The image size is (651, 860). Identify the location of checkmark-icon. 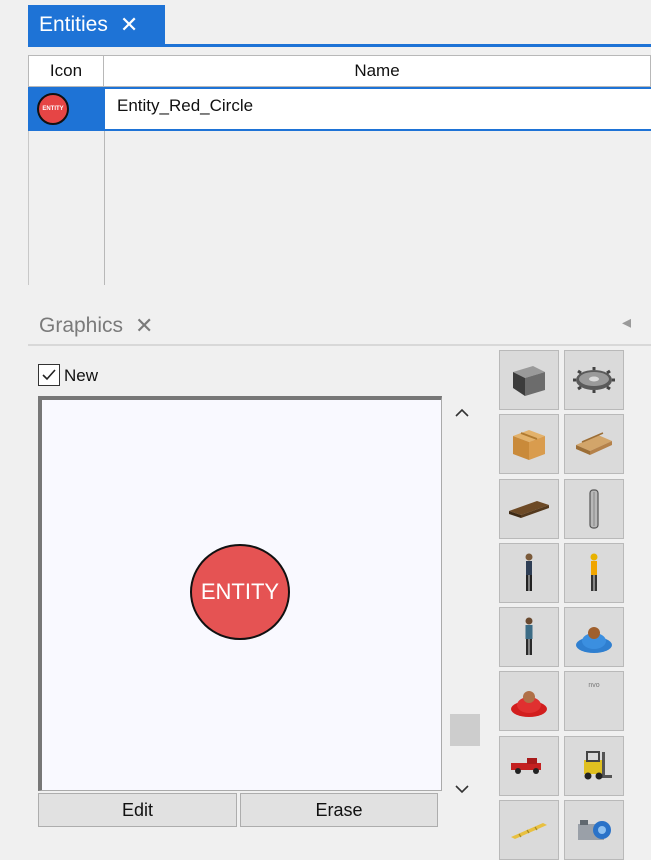
(49, 375).